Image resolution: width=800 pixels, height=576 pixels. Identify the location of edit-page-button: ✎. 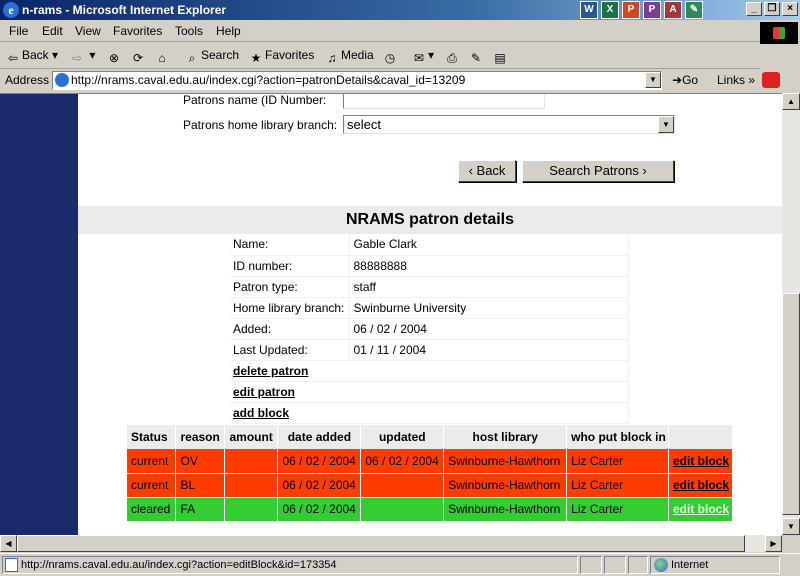
(477, 56).